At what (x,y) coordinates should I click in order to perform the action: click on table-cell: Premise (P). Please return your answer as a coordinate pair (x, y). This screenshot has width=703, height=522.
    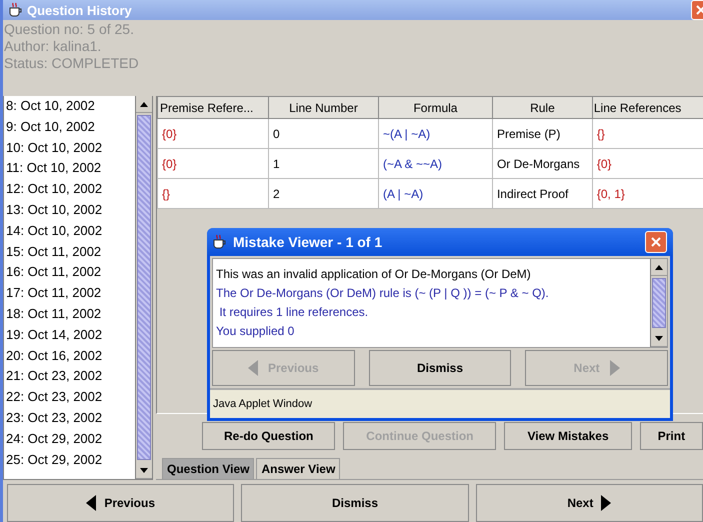
    Looking at the image, I should click on (542, 133).